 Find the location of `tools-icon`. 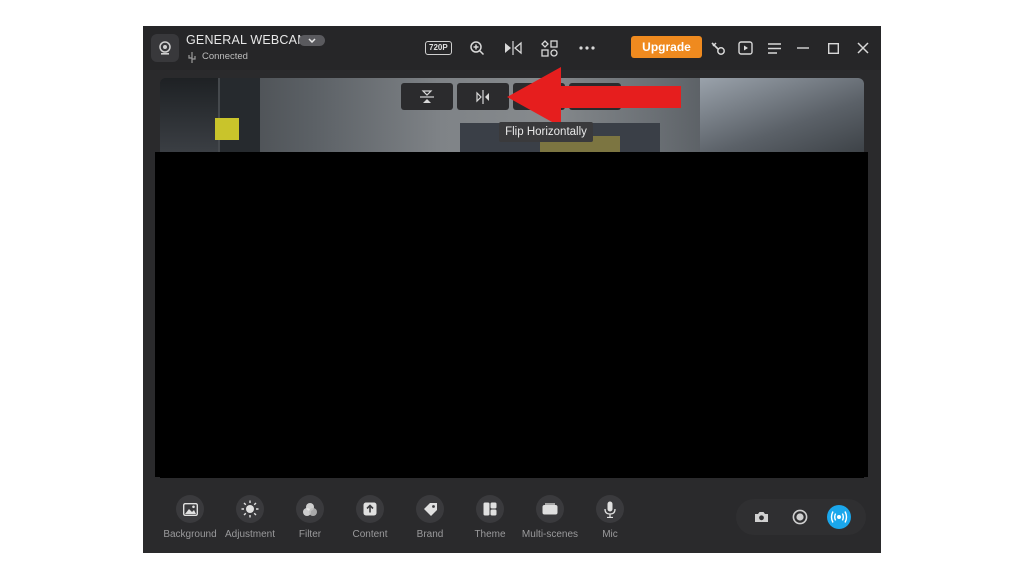

tools-icon is located at coordinates (717, 48).